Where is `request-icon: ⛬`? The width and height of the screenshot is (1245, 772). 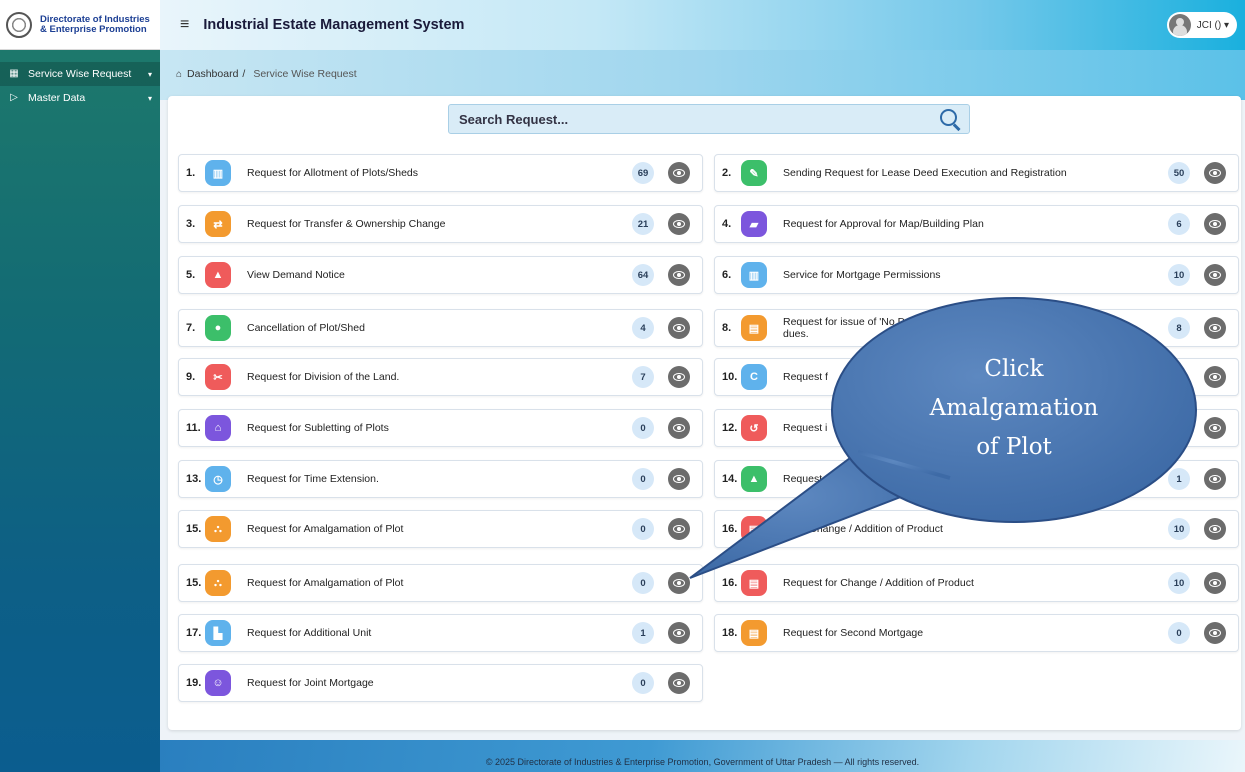
request-icon: ⛬ is located at coordinates (218, 583).